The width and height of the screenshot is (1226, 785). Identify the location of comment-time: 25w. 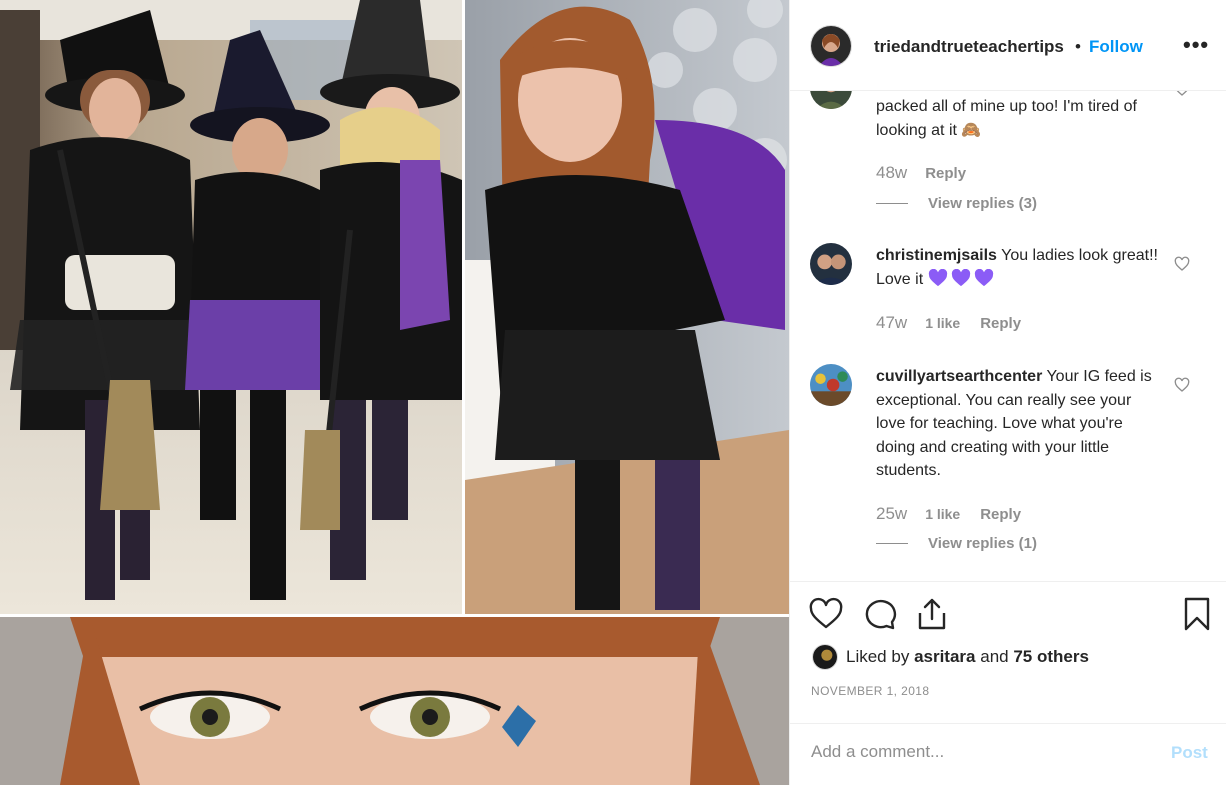
(891, 514).